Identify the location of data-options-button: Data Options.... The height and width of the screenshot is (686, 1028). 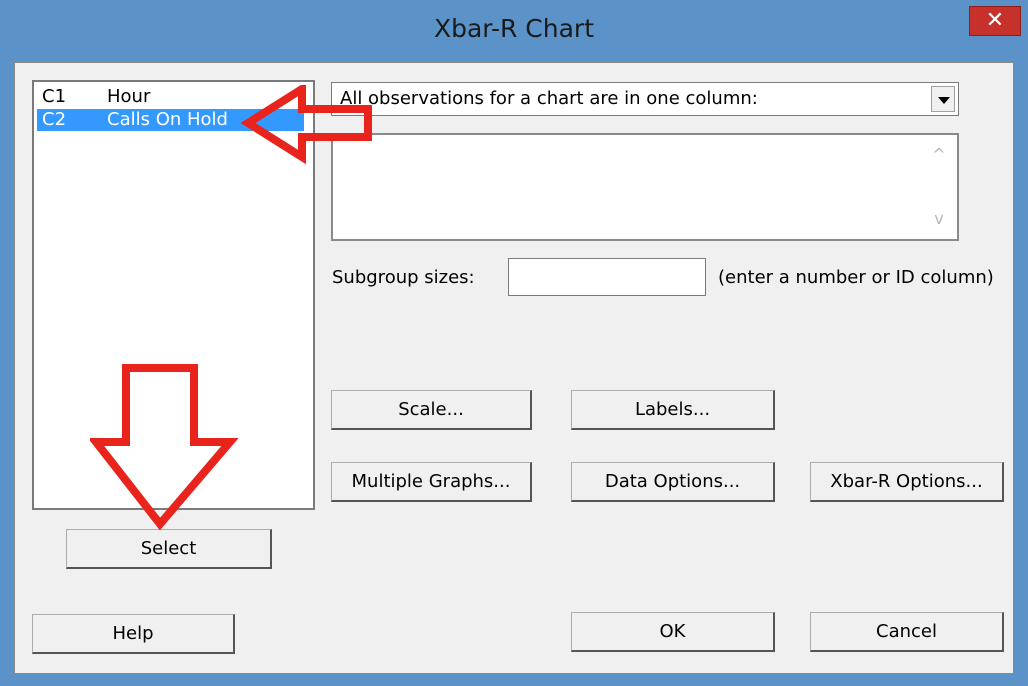
(673, 482).